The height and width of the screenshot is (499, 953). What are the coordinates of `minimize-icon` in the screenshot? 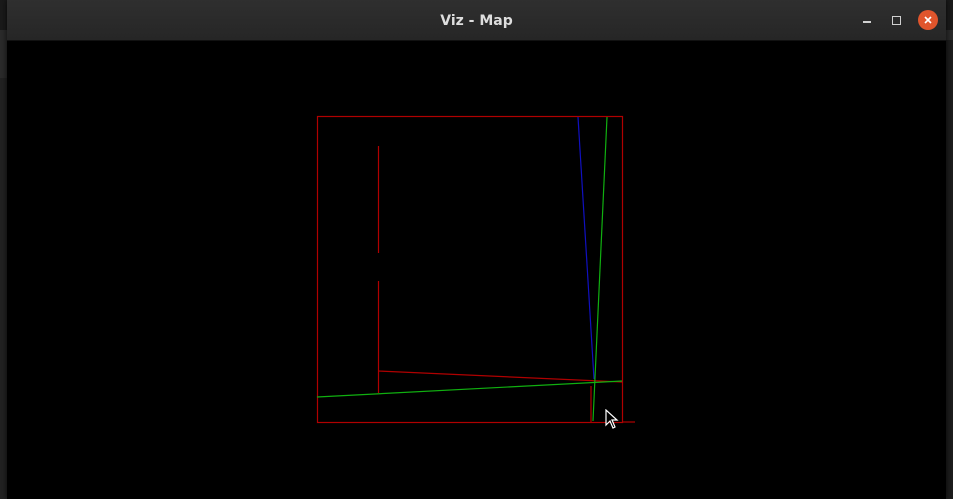 It's located at (867, 22).